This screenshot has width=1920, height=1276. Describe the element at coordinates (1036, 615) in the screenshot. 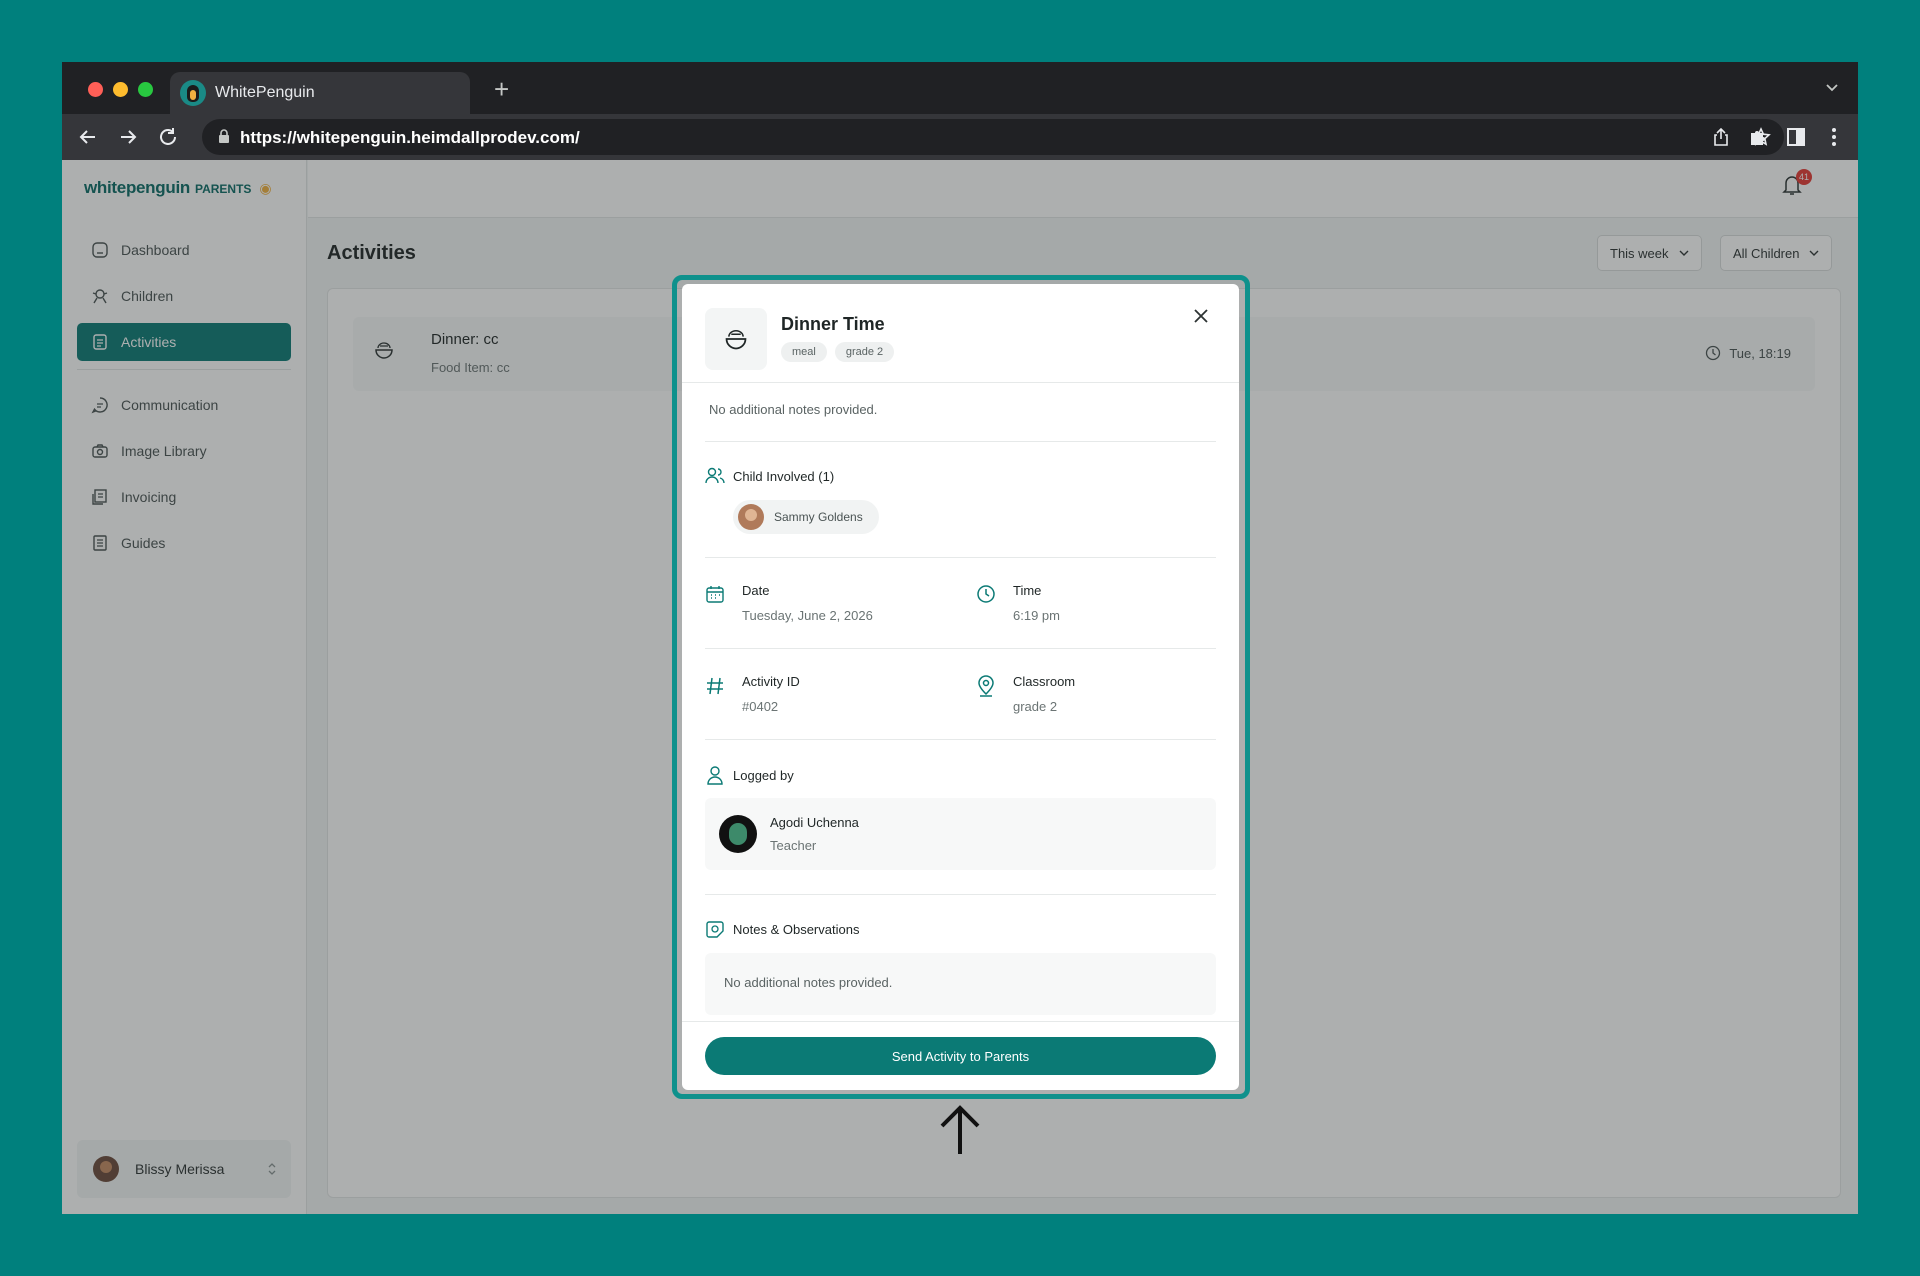

I see `time-value: 6:19 pm` at that location.